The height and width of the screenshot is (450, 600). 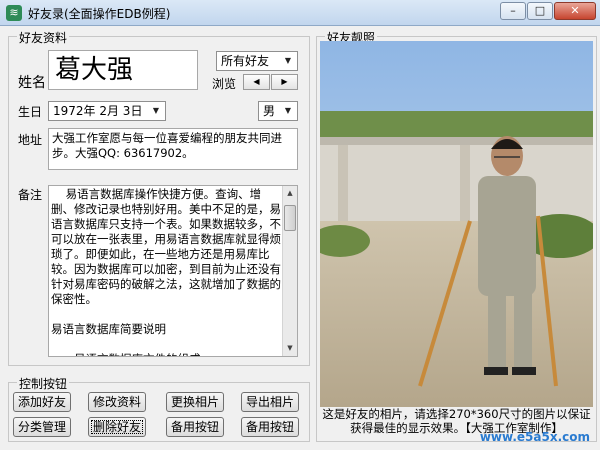 What do you see at coordinates (224, 84) in the screenshot?
I see `browse-label: 浏览` at bounding box center [224, 84].